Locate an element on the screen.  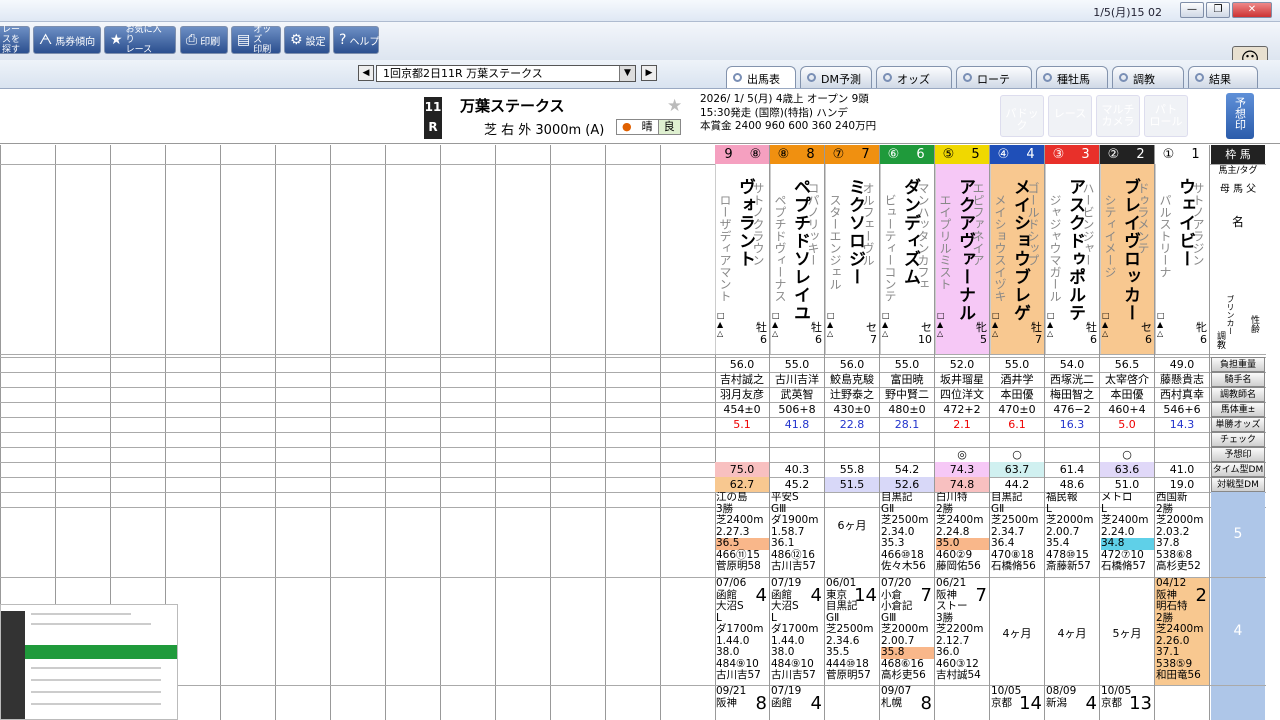
interval-text: 5ヶ月 is located at coordinates (1127, 633).